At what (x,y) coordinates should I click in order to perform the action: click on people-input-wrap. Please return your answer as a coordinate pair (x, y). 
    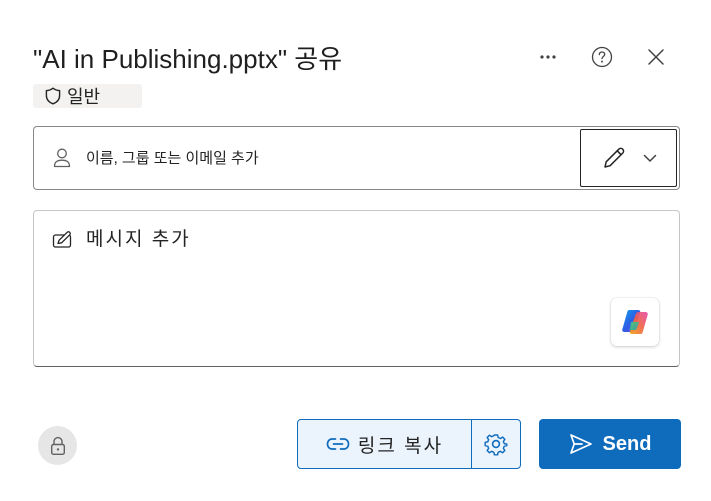
    Looking at the image, I should click on (307, 158).